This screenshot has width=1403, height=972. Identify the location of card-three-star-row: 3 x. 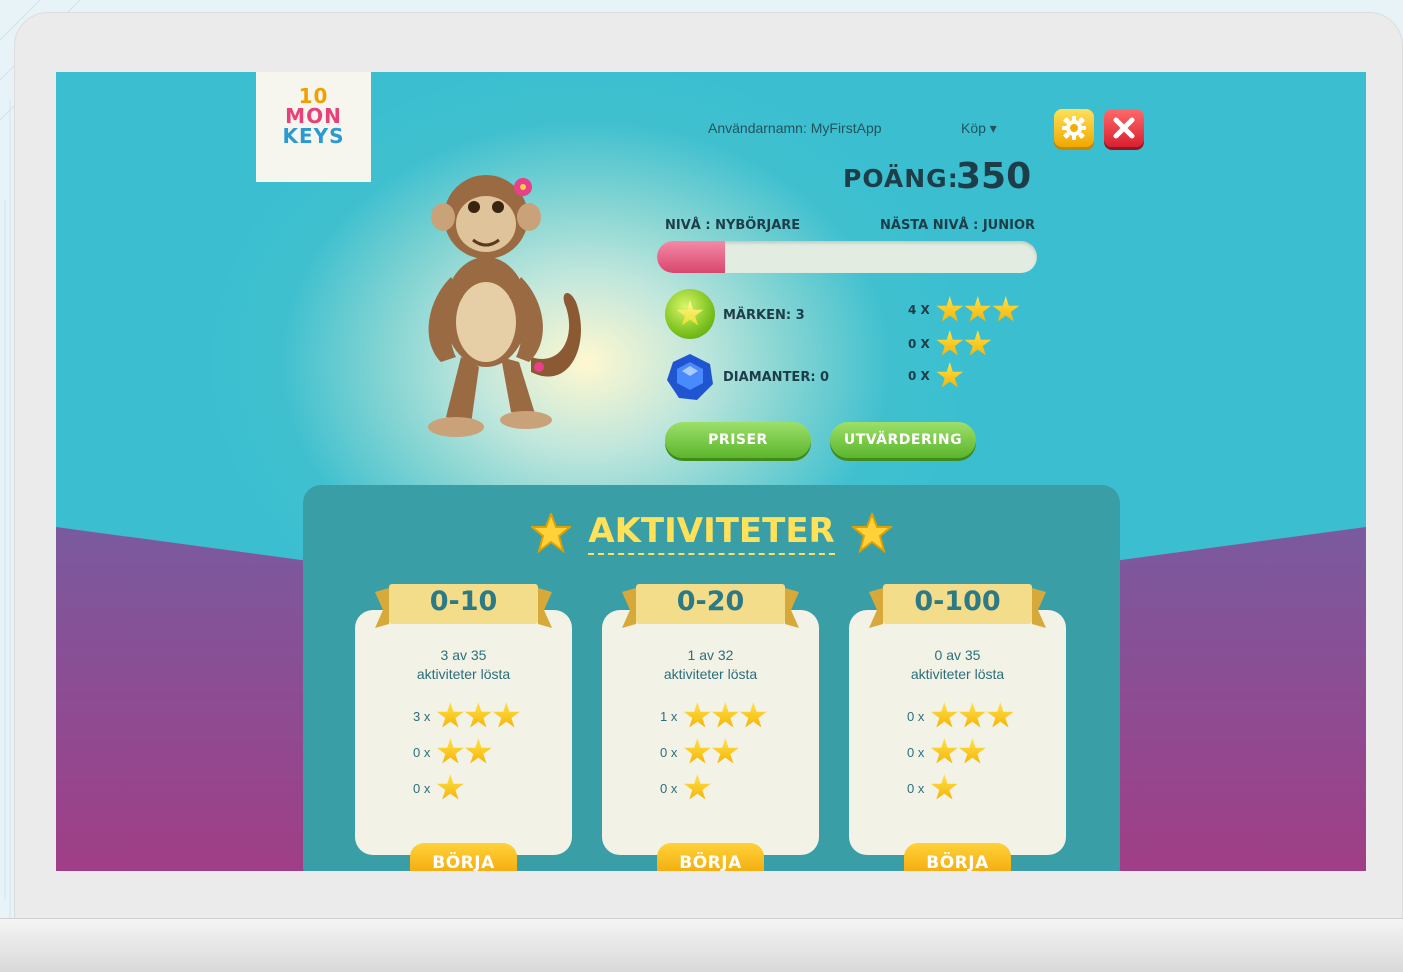
(492, 716).